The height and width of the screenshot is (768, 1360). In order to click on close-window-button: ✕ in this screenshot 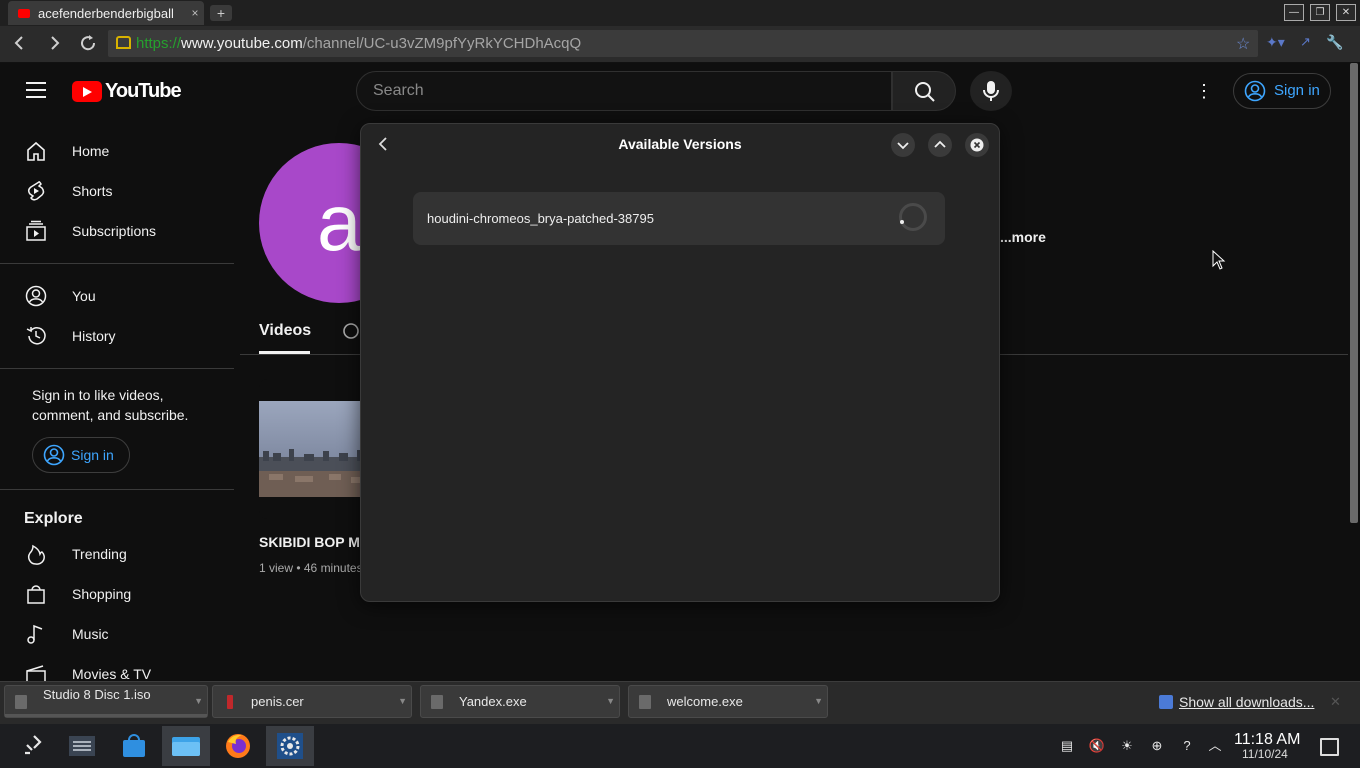, I will do `click(1346, 12)`.